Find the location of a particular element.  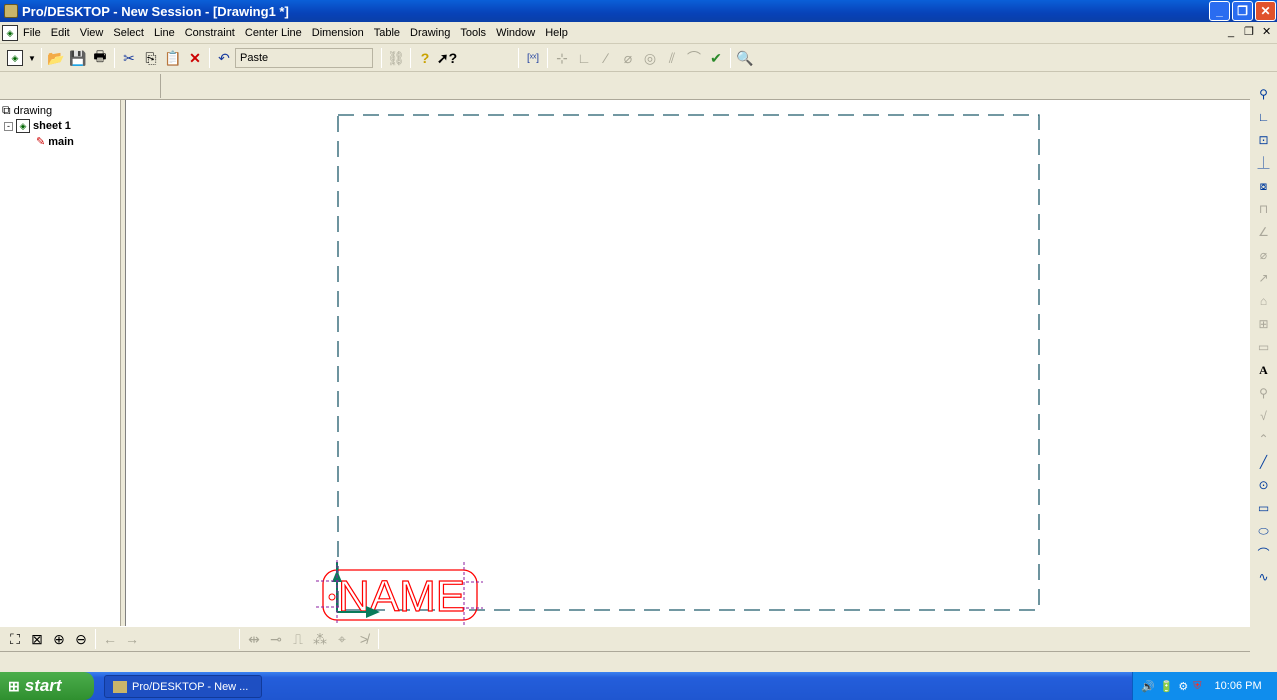

secondary-toolbar is located at coordinates (625, 86).